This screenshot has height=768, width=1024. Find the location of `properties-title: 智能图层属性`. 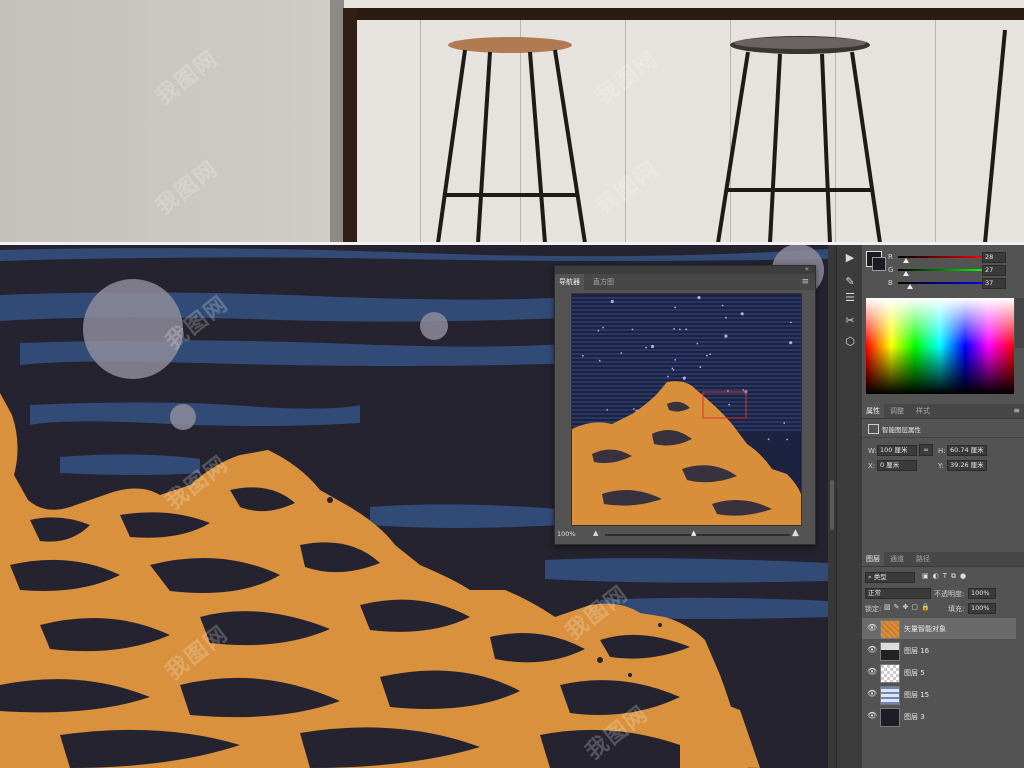

properties-title: 智能图层属性 is located at coordinates (901, 430).